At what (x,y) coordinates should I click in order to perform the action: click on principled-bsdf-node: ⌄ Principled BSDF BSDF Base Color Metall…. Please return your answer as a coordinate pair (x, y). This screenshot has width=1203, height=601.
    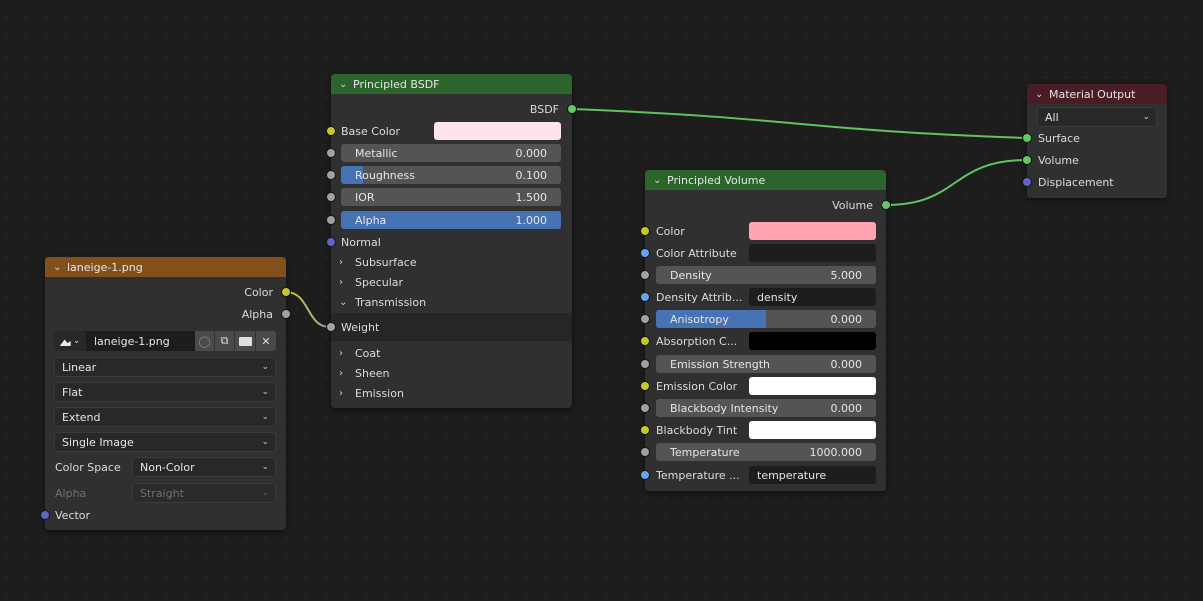
    Looking at the image, I should click on (451, 241).